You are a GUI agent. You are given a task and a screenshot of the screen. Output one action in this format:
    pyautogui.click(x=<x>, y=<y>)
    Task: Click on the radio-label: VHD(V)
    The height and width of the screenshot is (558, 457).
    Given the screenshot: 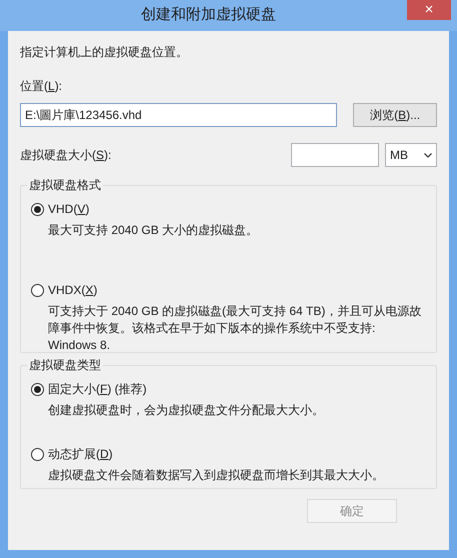 What is the action you would take?
    pyautogui.click(x=69, y=209)
    